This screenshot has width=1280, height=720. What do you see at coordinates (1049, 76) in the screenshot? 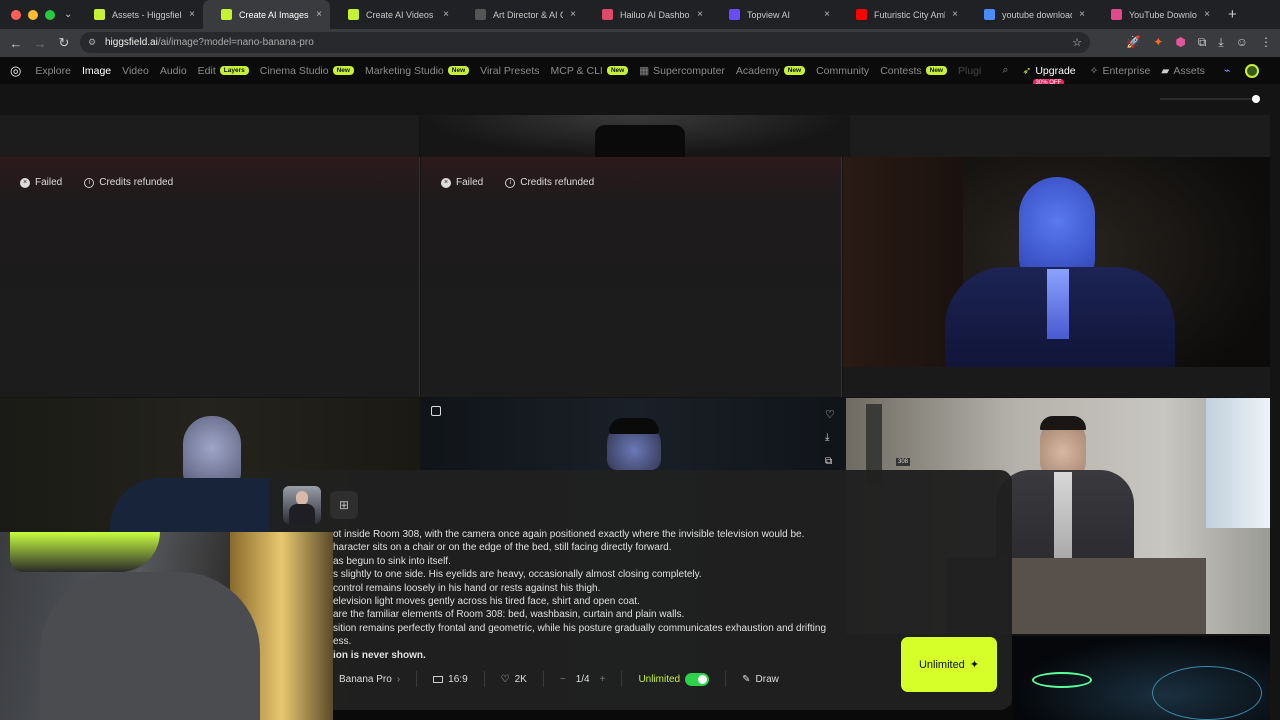
I see `upgrade-button: ➶ Upgrade 30% OFF` at bounding box center [1049, 76].